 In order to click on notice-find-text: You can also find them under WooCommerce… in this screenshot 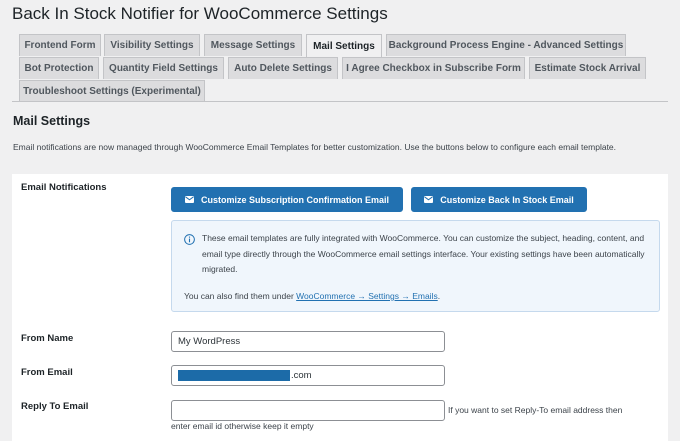, I will do `click(414, 296)`.